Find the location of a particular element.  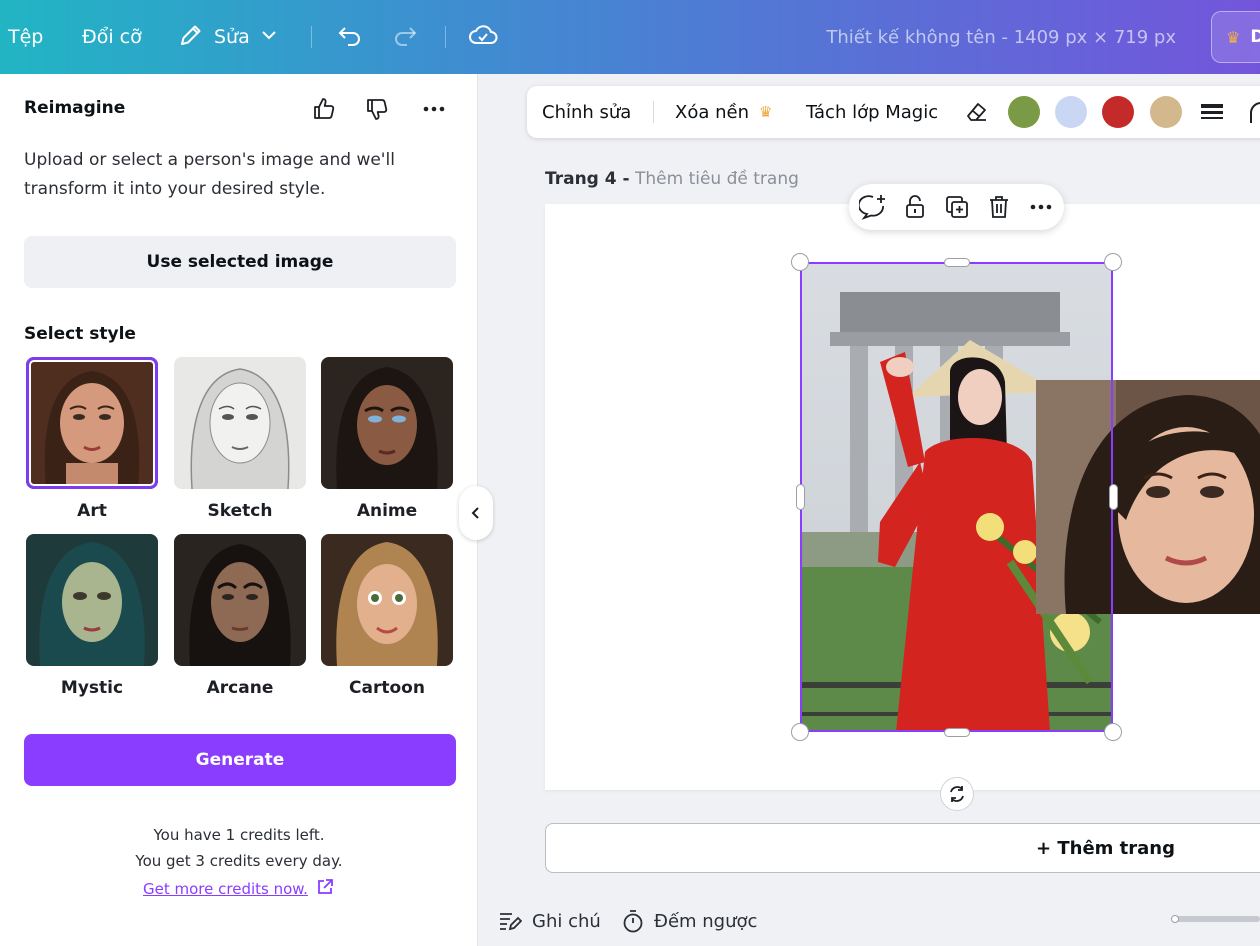

page-label: Trang 4 - Thêm tiêu đề trang is located at coordinates (672, 179).